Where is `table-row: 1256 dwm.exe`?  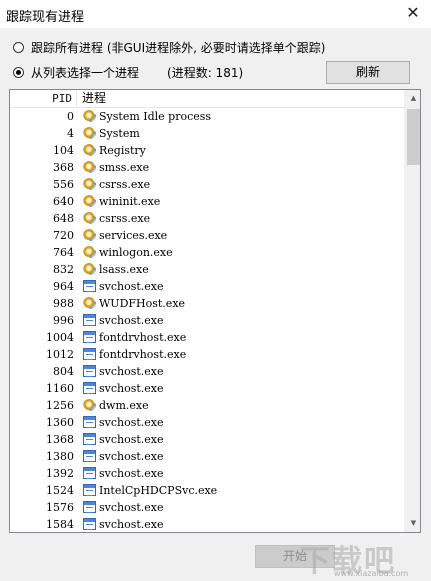
table-row: 1256 dwm.exe is located at coordinates (207, 405).